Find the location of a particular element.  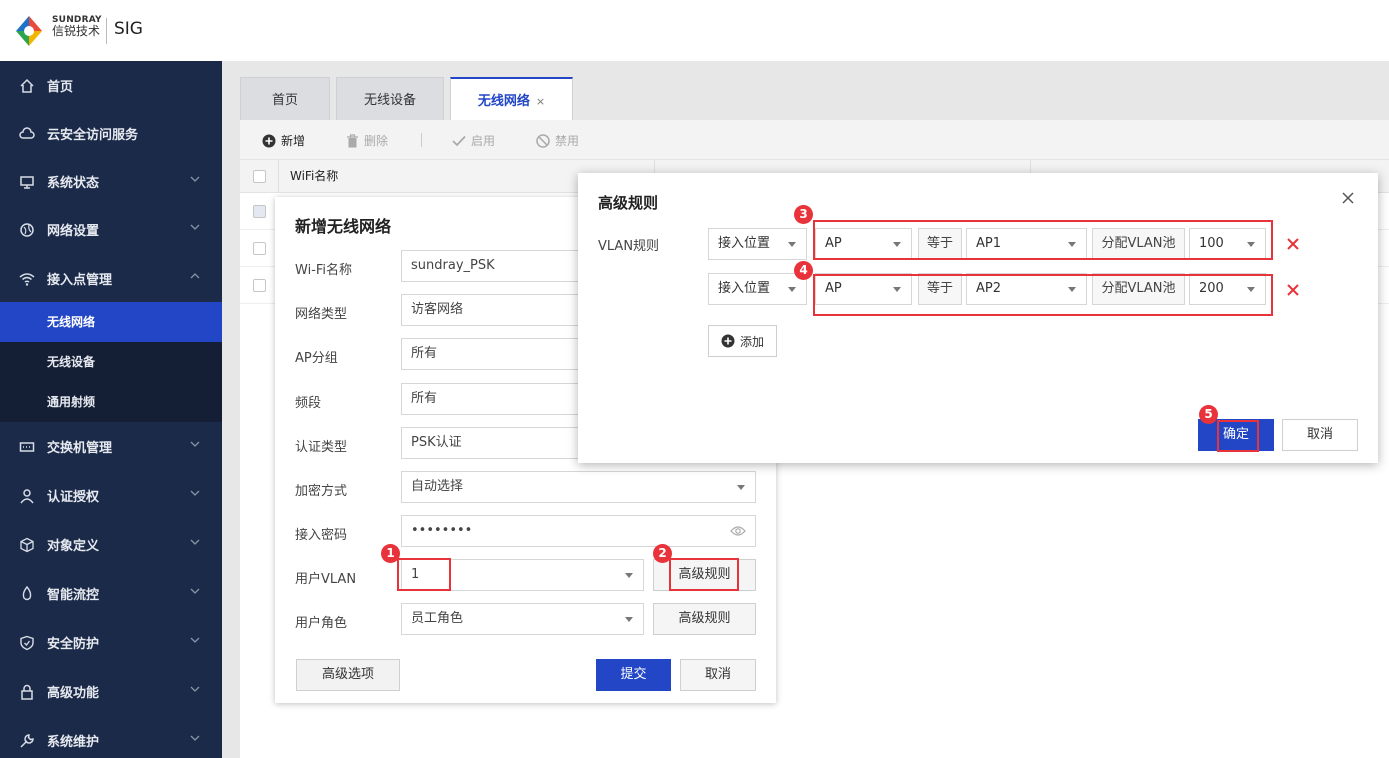

eye-icon is located at coordinates (738, 531).